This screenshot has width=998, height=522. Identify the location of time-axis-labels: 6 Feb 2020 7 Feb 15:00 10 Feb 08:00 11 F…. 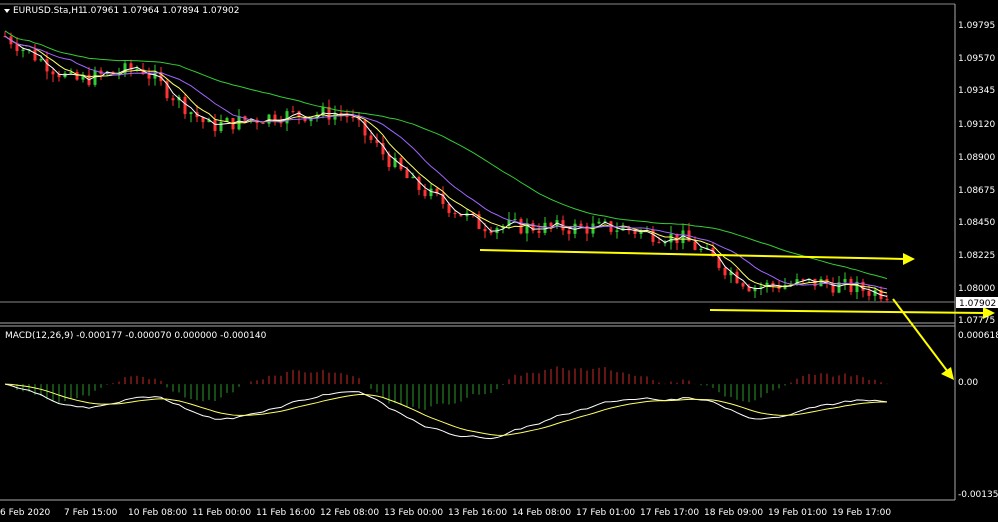
(445, 513).